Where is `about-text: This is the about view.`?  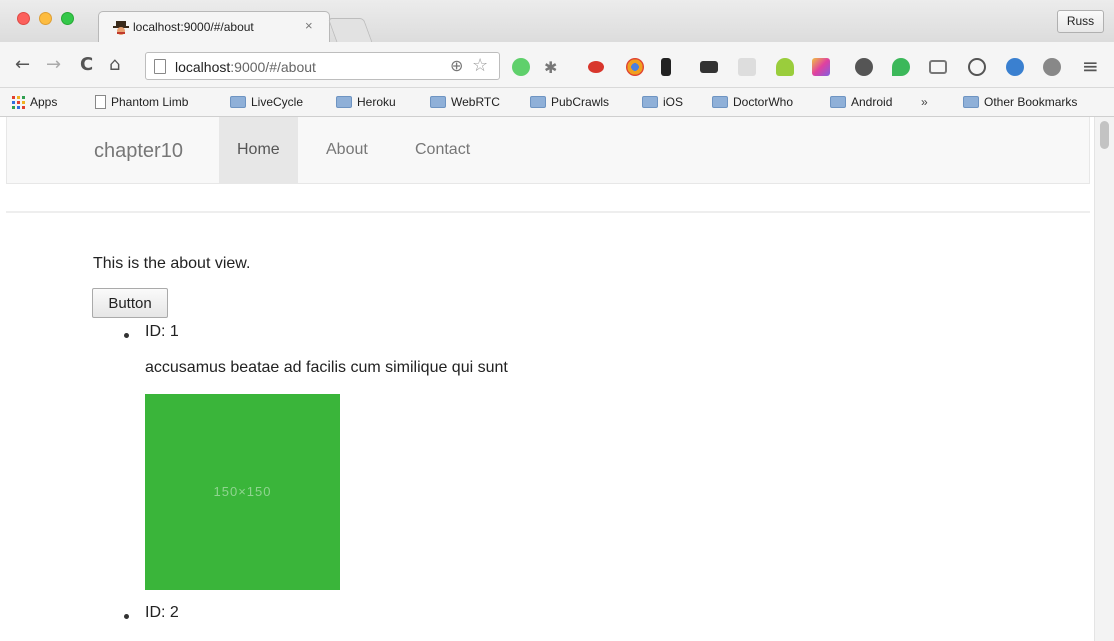
about-text: This is the about view. is located at coordinates (172, 263).